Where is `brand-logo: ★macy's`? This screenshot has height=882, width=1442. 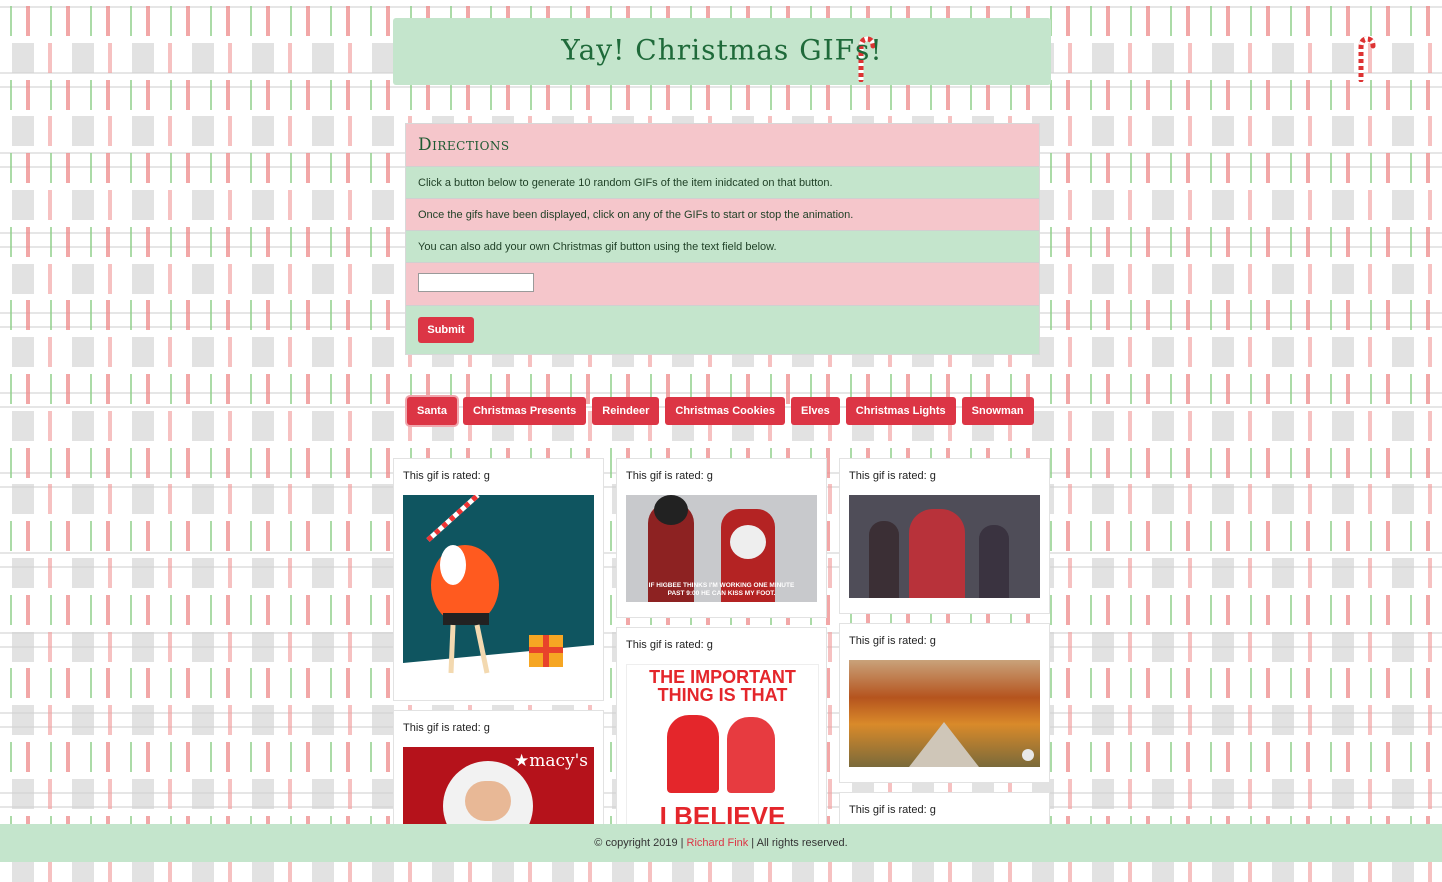 brand-logo: ★macy's is located at coordinates (550, 761).